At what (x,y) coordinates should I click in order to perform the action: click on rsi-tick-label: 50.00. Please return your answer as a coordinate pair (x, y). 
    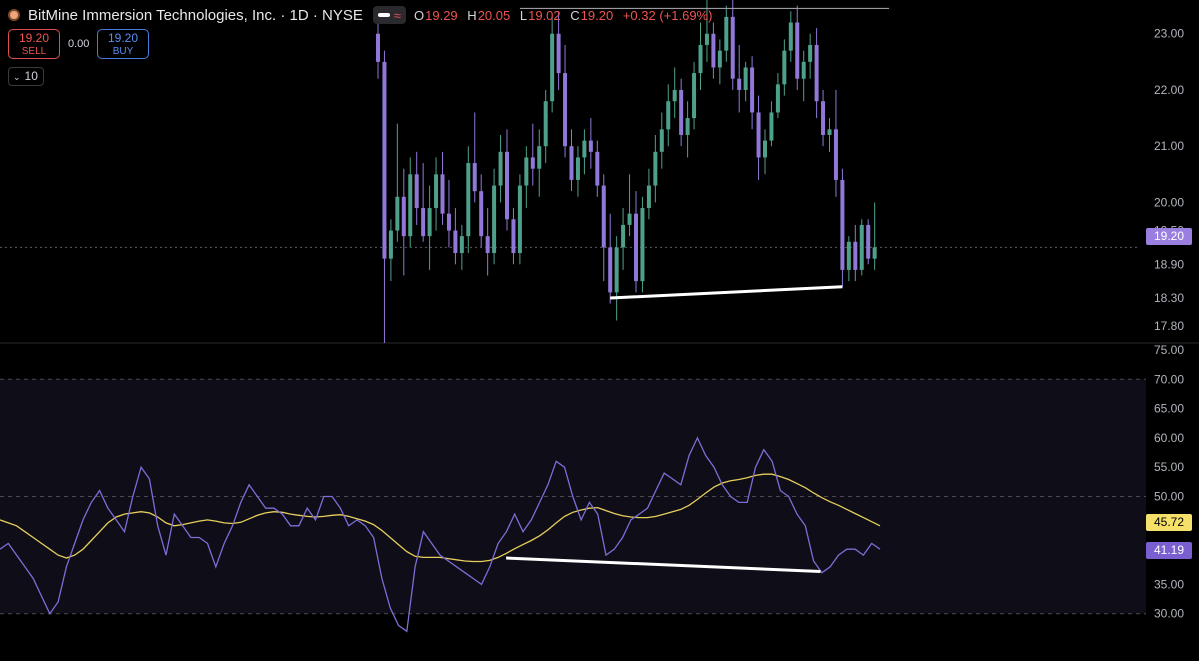
    Looking at the image, I should click on (1169, 497).